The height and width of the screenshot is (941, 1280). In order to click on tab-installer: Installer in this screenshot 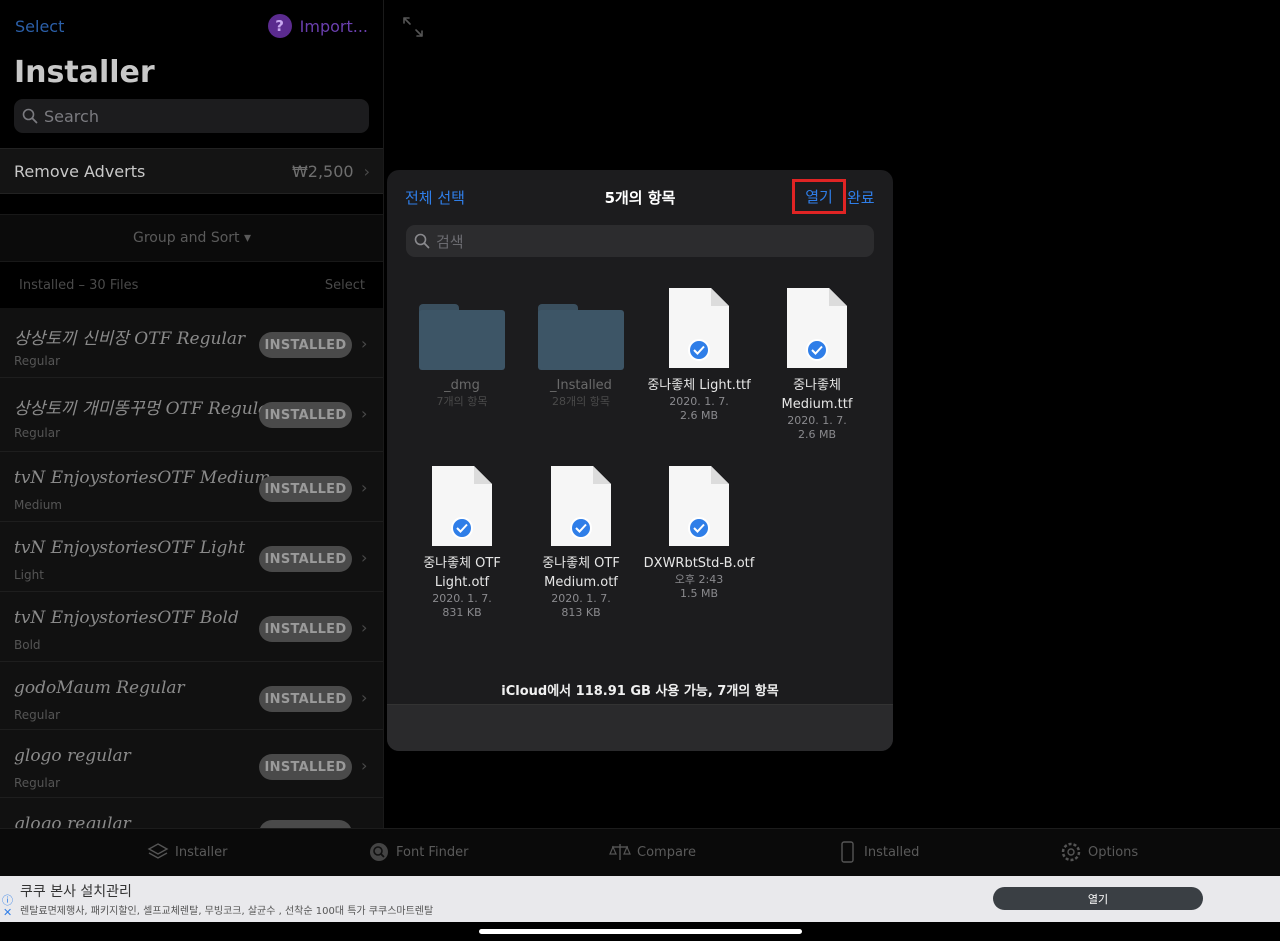, I will do `click(187, 852)`.